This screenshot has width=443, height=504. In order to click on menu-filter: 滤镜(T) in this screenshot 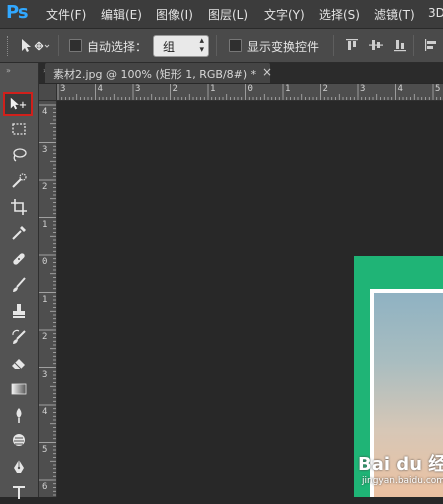, I will do `click(394, 14)`.